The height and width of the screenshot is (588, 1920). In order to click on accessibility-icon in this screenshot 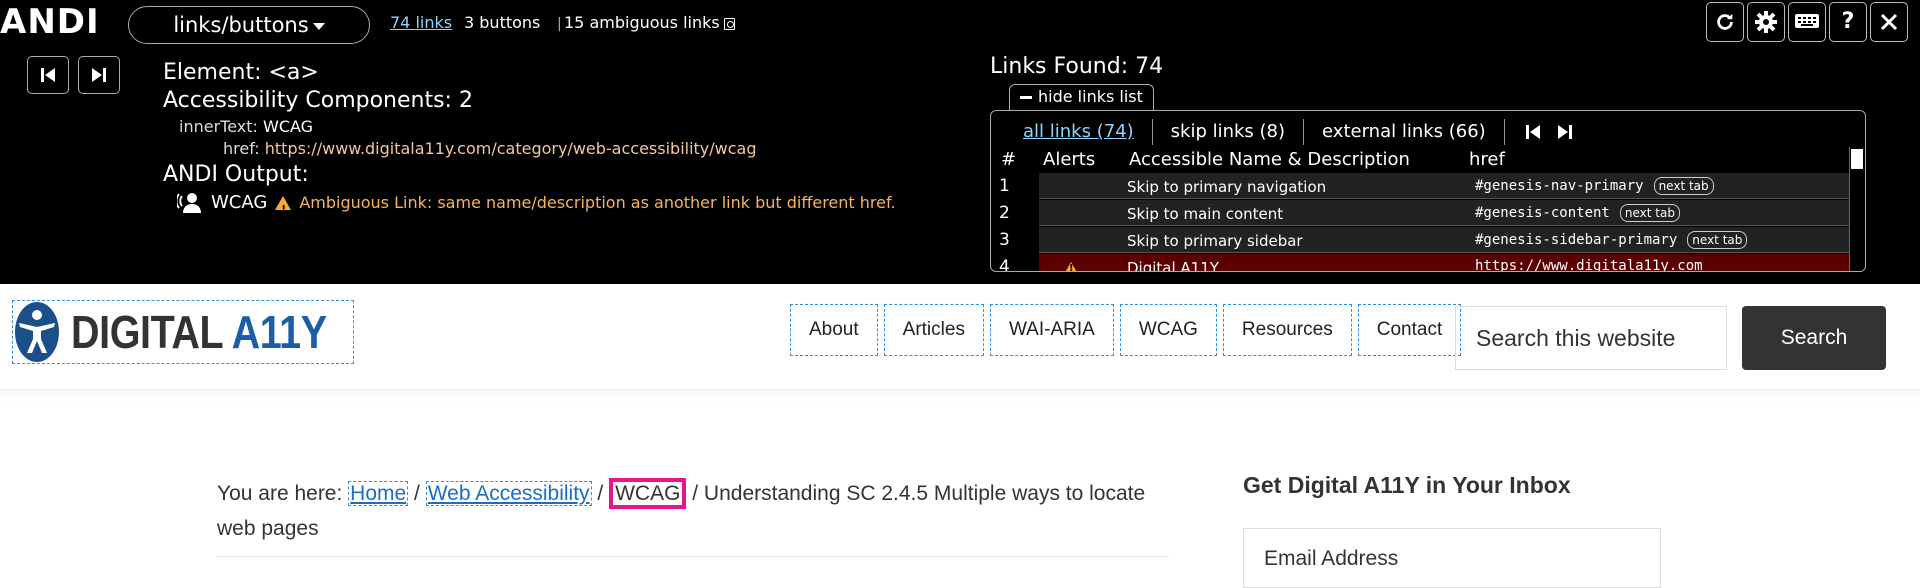, I will do `click(37, 332)`.